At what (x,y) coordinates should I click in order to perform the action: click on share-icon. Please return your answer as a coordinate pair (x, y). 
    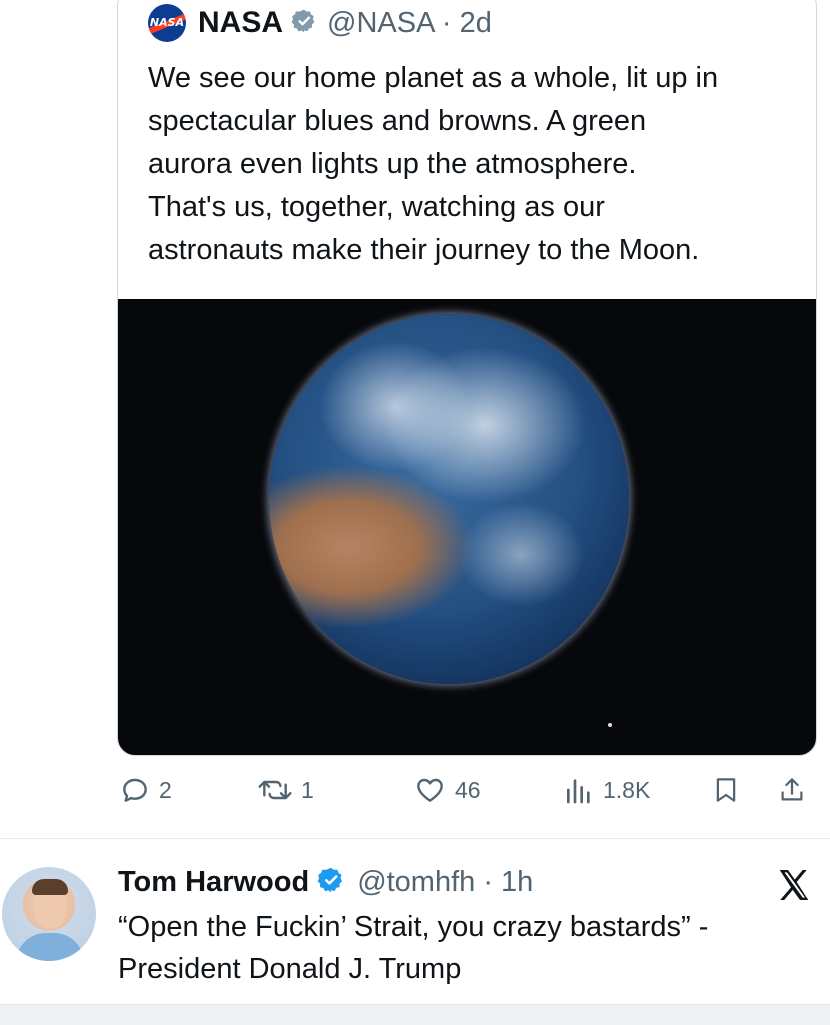
    Looking at the image, I should click on (792, 789).